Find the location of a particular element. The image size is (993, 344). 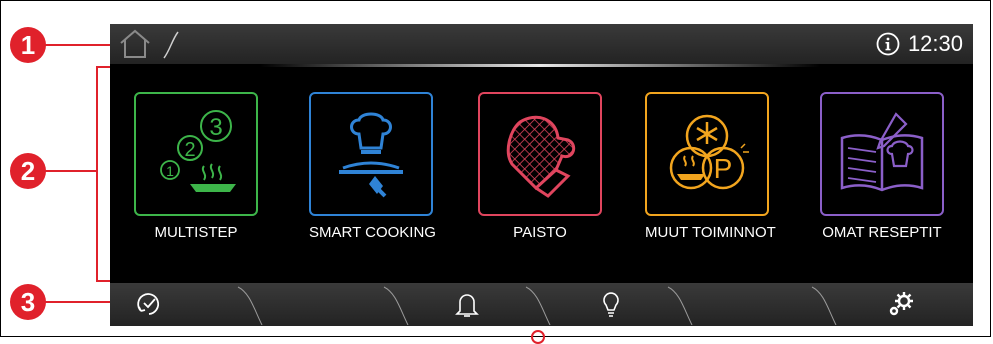

topbar-glow is located at coordinates (540, 65).